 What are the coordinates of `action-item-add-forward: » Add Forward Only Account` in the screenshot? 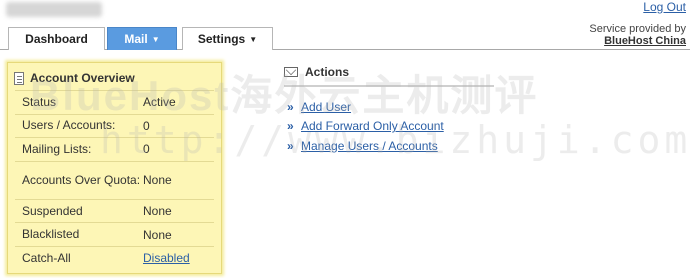 It's located at (365, 127).